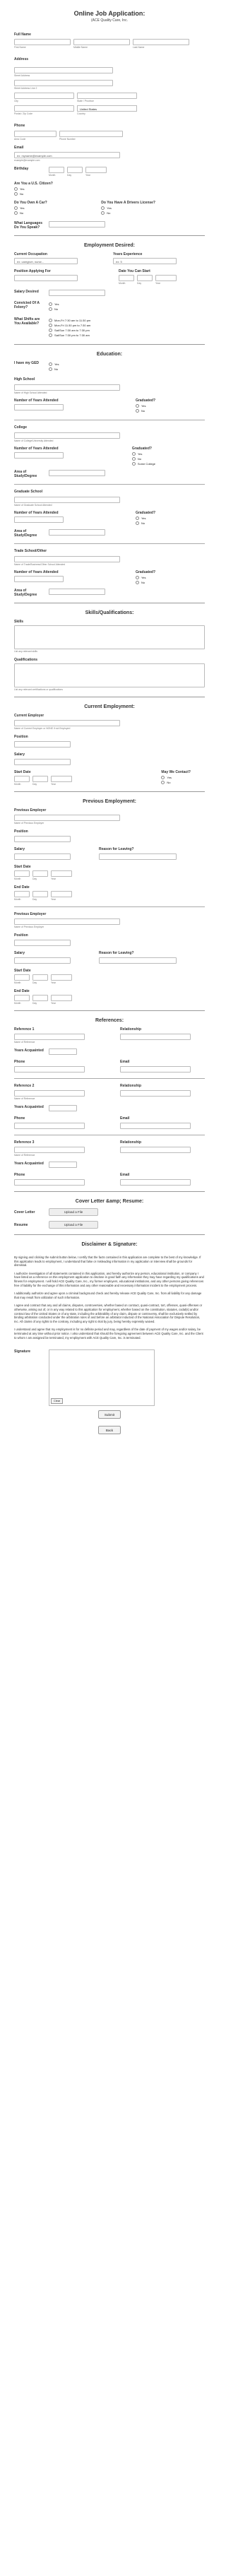 This screenshot has width=226, height=2576. Describe the element at coordinates (143, 454) in the screenshot. I see `college-grad-yes-option: Yes` at that location.